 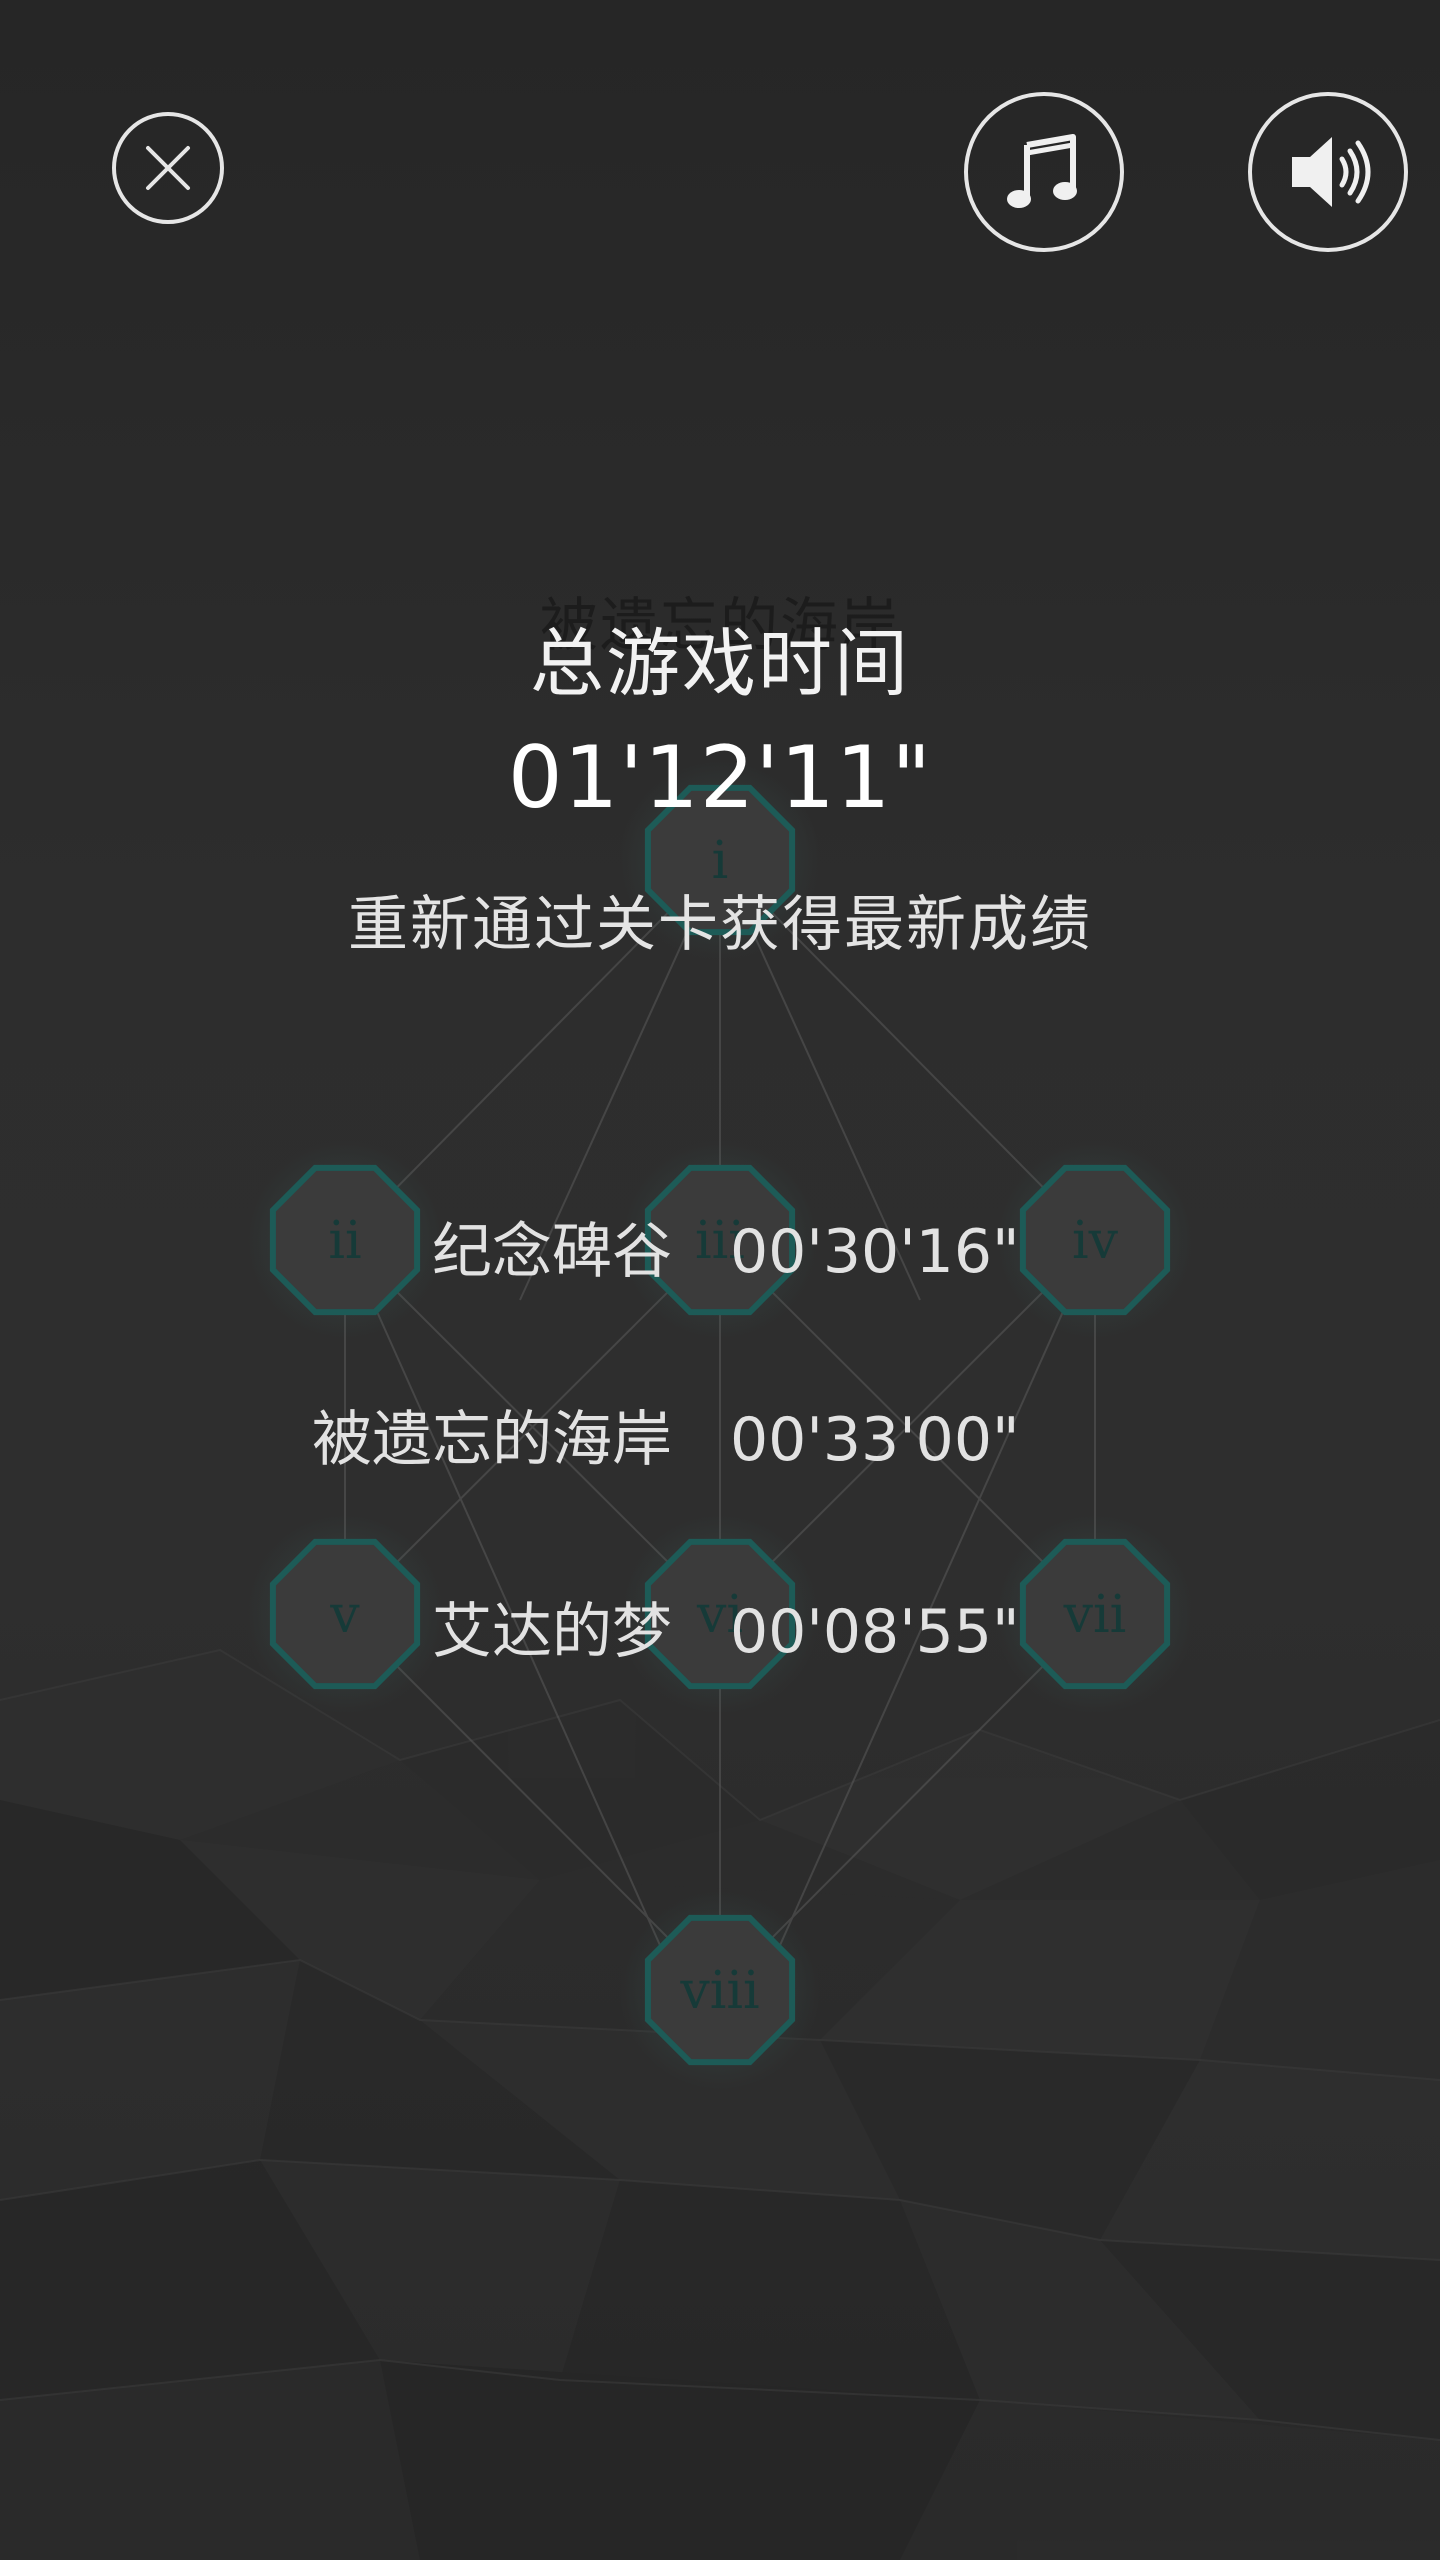 I want to click on level-node-viii: viii, so click(x=720, y=1990).